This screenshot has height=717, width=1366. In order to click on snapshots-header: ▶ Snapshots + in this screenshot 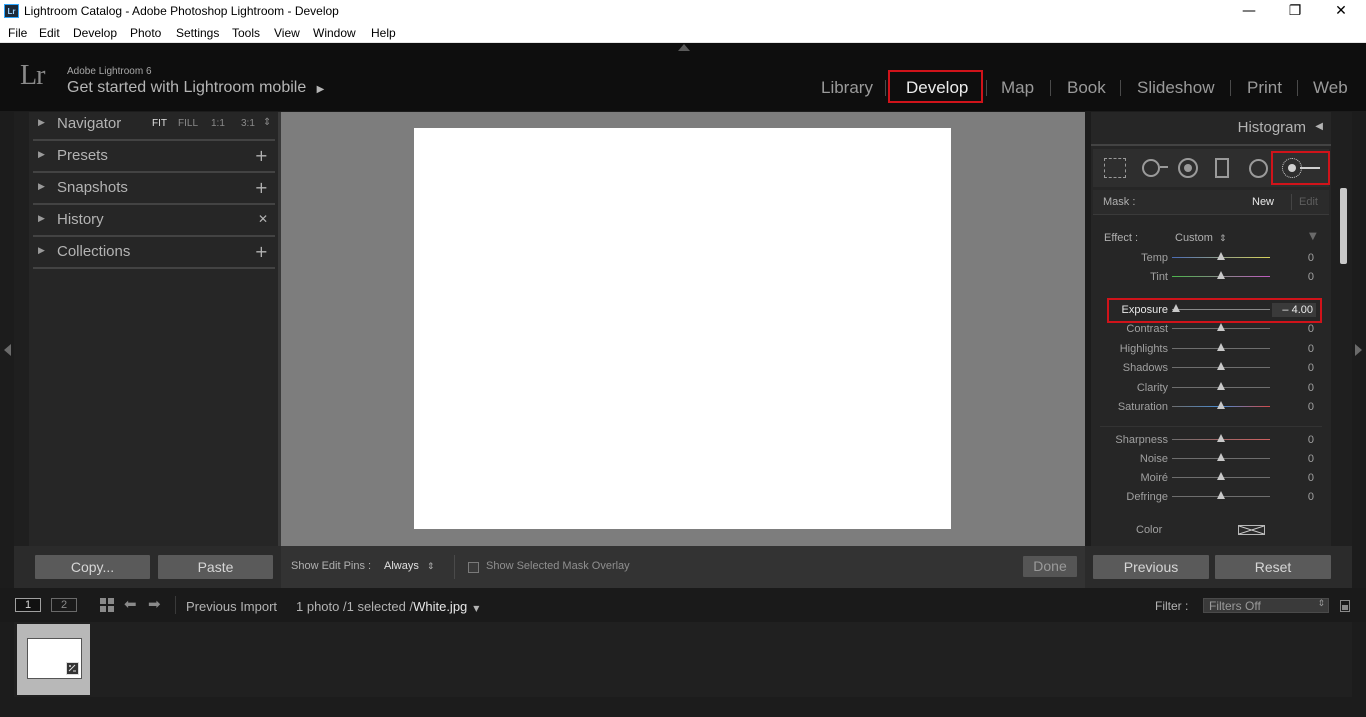, I will do `click(154, 189)`.